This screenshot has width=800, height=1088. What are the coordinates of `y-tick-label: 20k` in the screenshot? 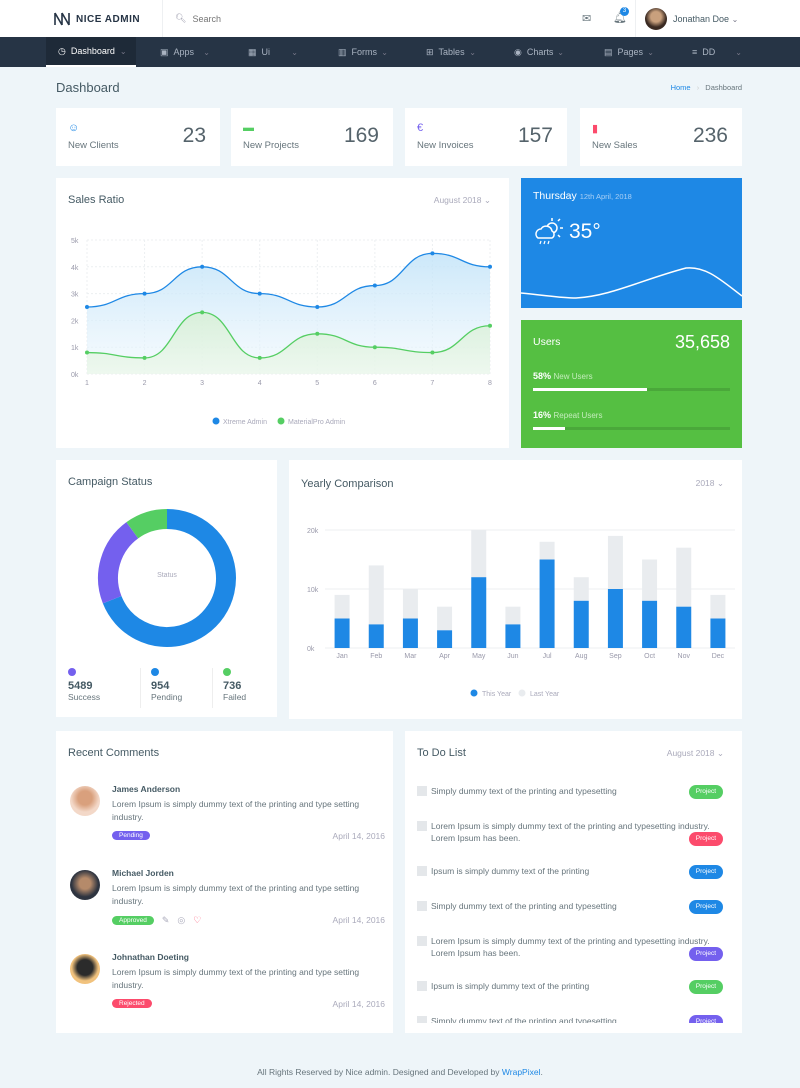 It's located at (313, 531).